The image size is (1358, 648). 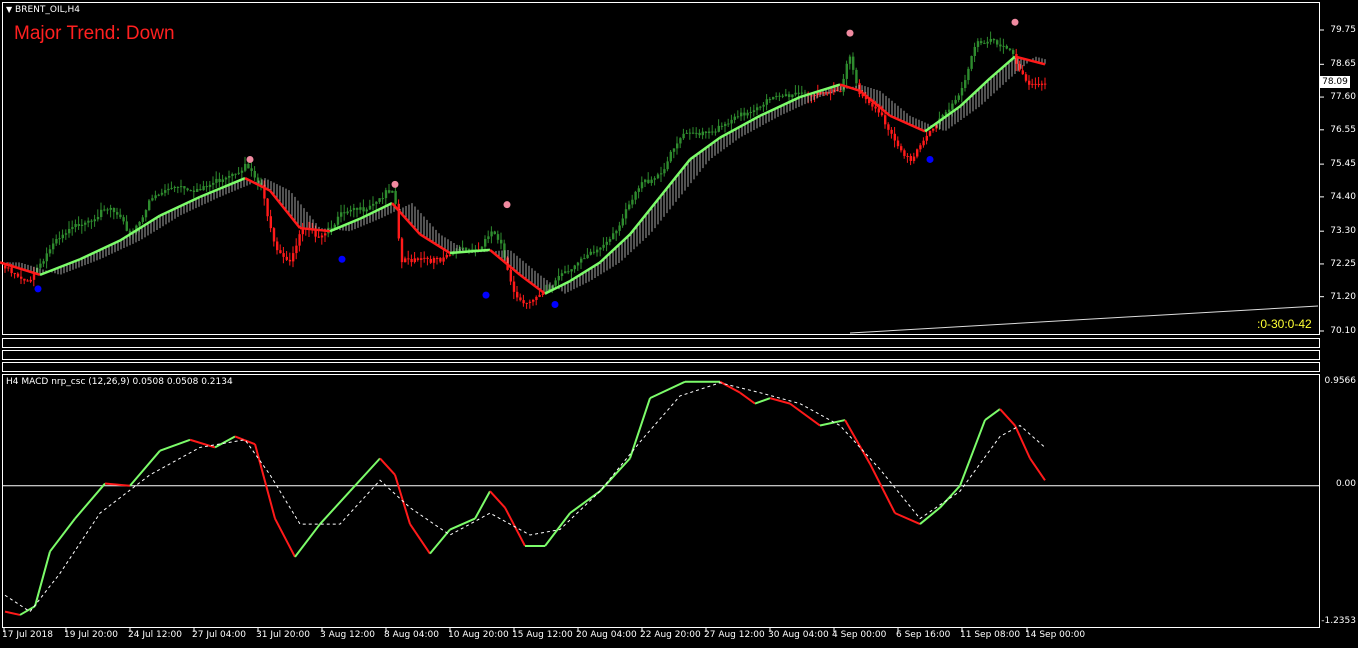 I want to click on fractal-low-dot, so click(x=930, y=159).